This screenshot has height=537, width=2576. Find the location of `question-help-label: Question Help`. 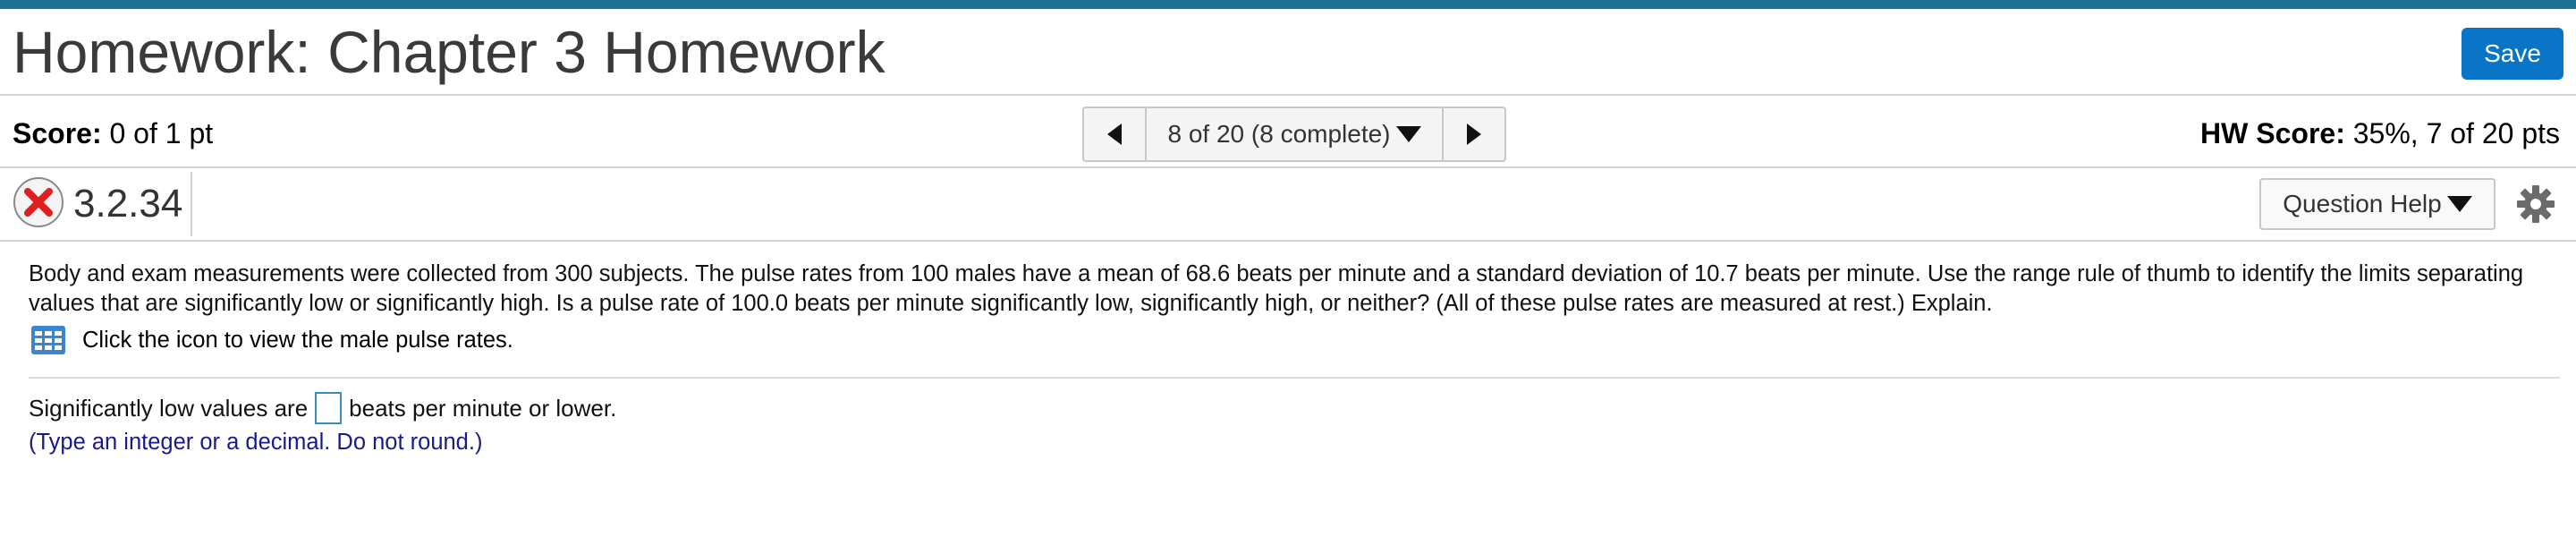

question-help-label: Question Help is located at coordinates (2362, 203).